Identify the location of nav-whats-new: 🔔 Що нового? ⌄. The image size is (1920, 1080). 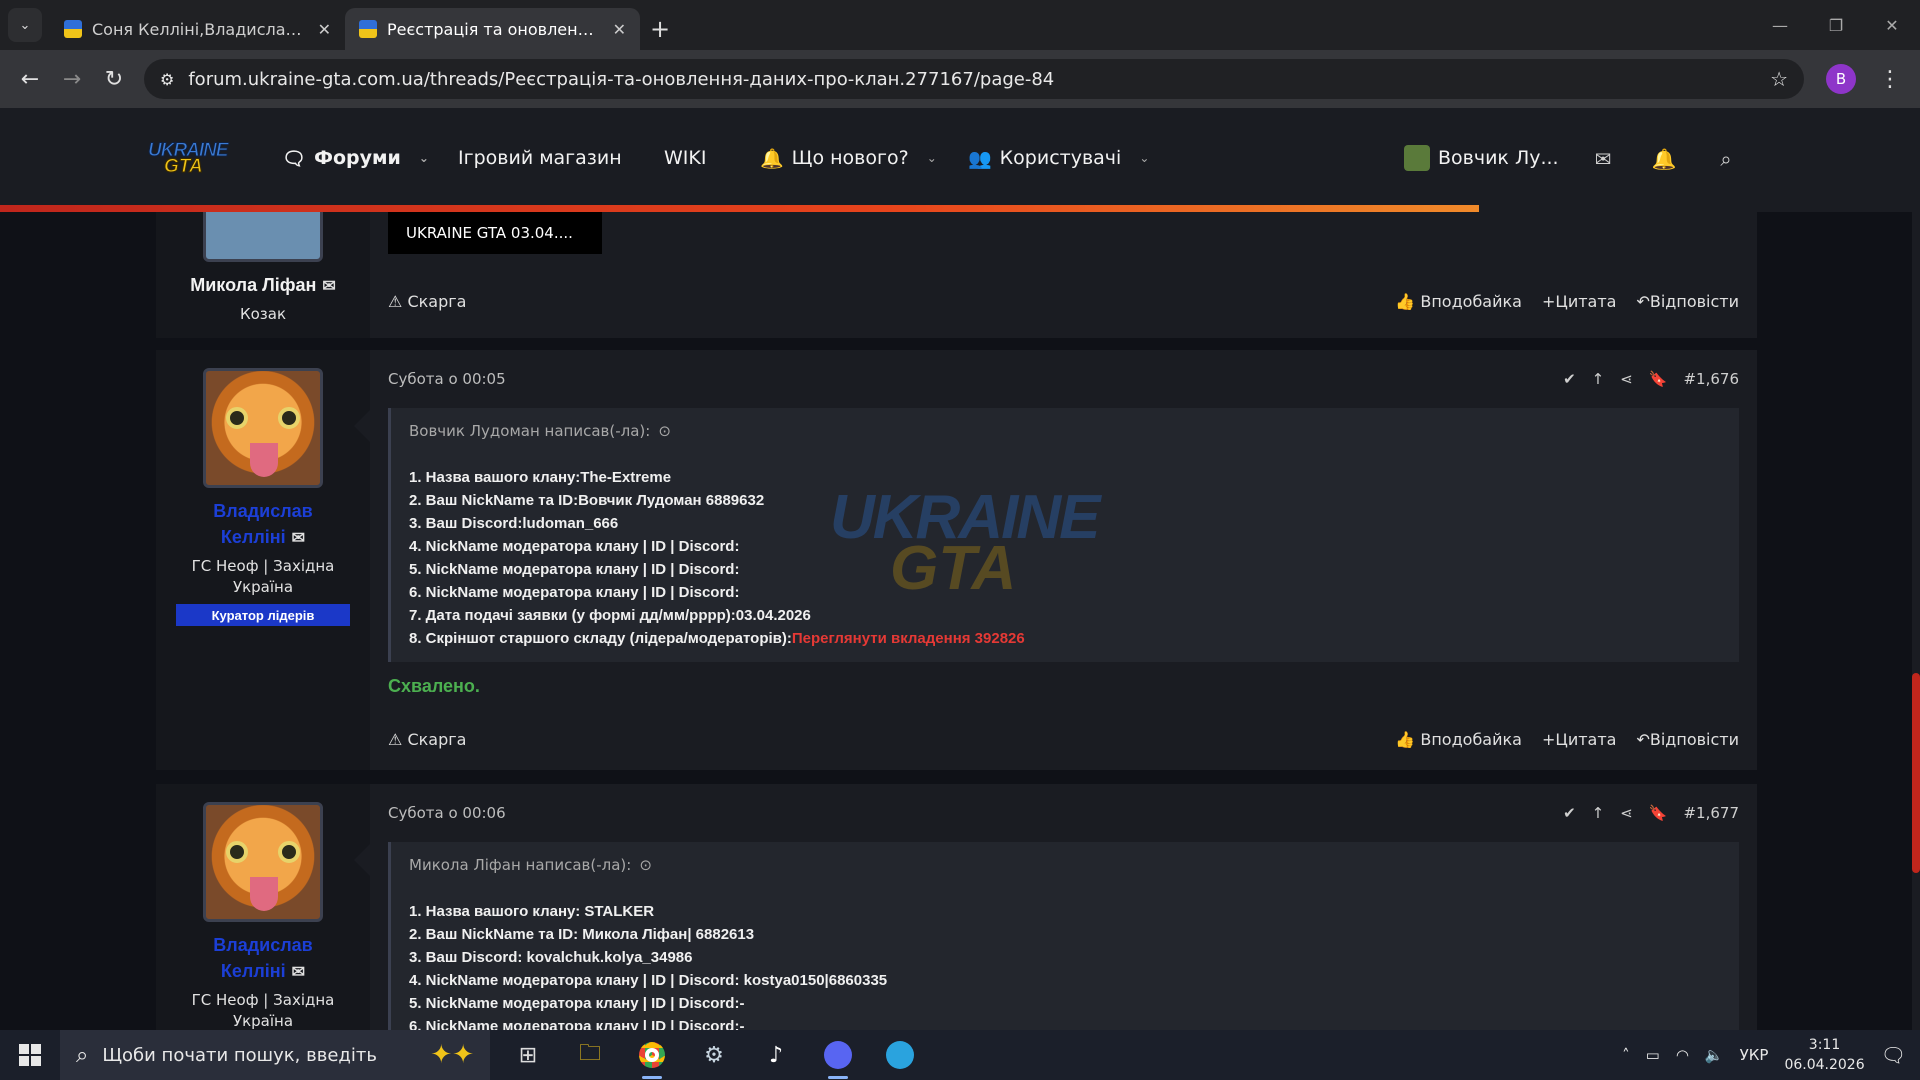
(848, 158).